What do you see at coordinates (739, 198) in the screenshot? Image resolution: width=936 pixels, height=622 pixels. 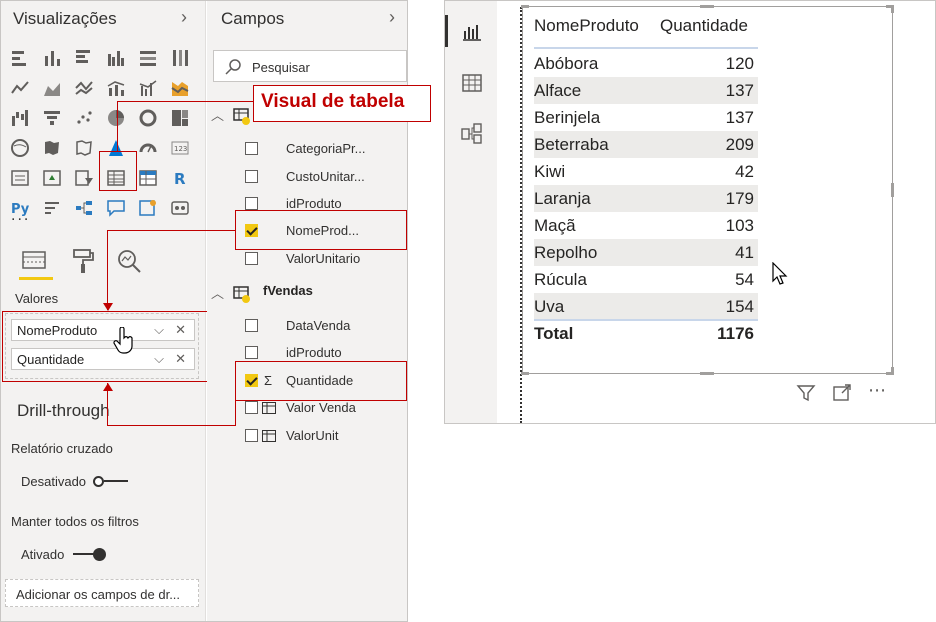 I see `cell-qty: 179` at bounding box center [739, 198].